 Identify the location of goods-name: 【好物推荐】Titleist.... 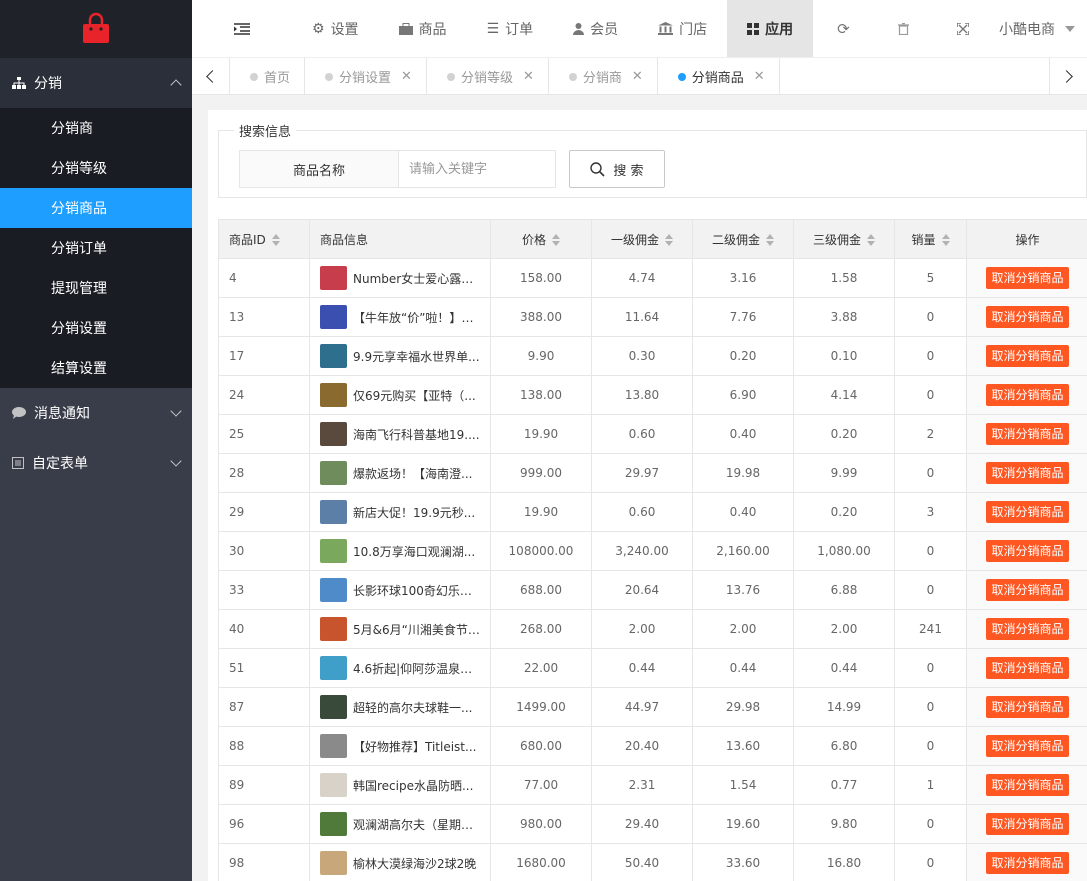
(415, 746).